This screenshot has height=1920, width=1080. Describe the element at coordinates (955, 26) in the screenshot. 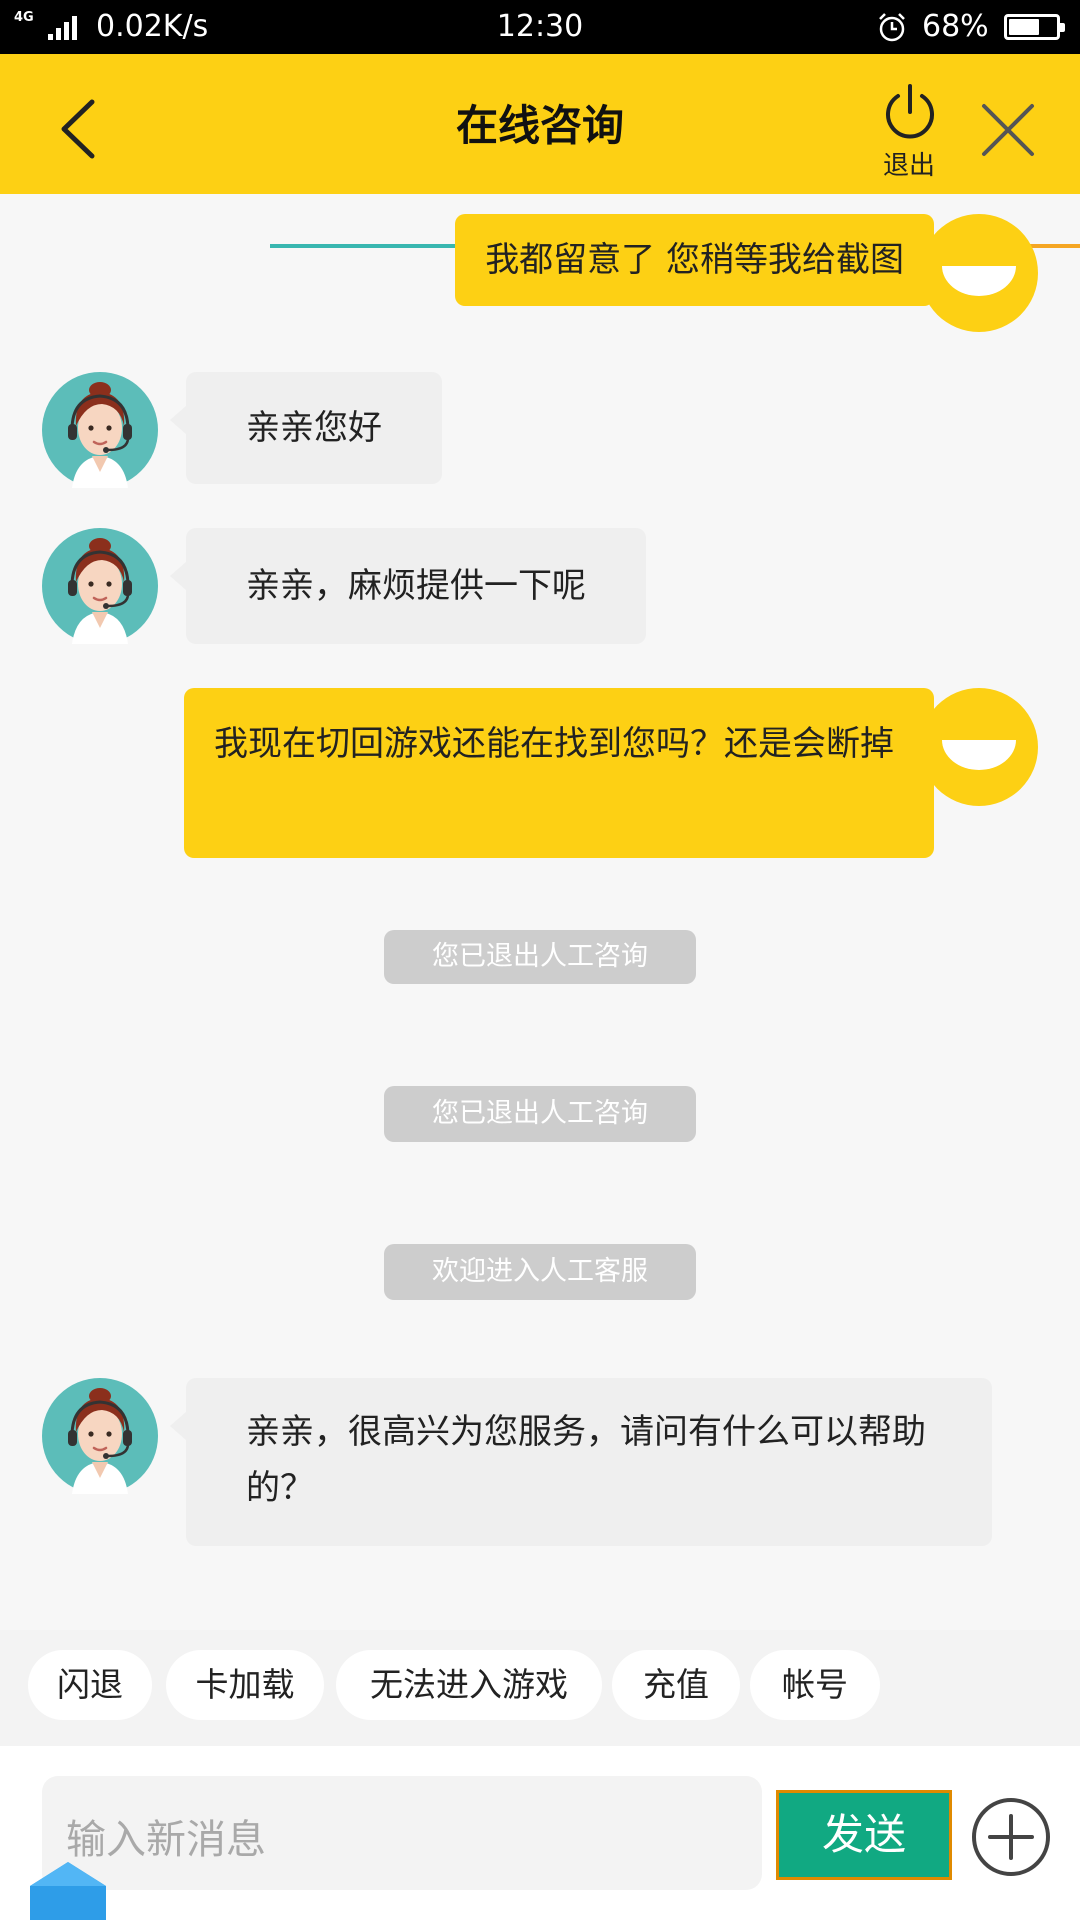

I see `battery-percent: 68%` at that location.